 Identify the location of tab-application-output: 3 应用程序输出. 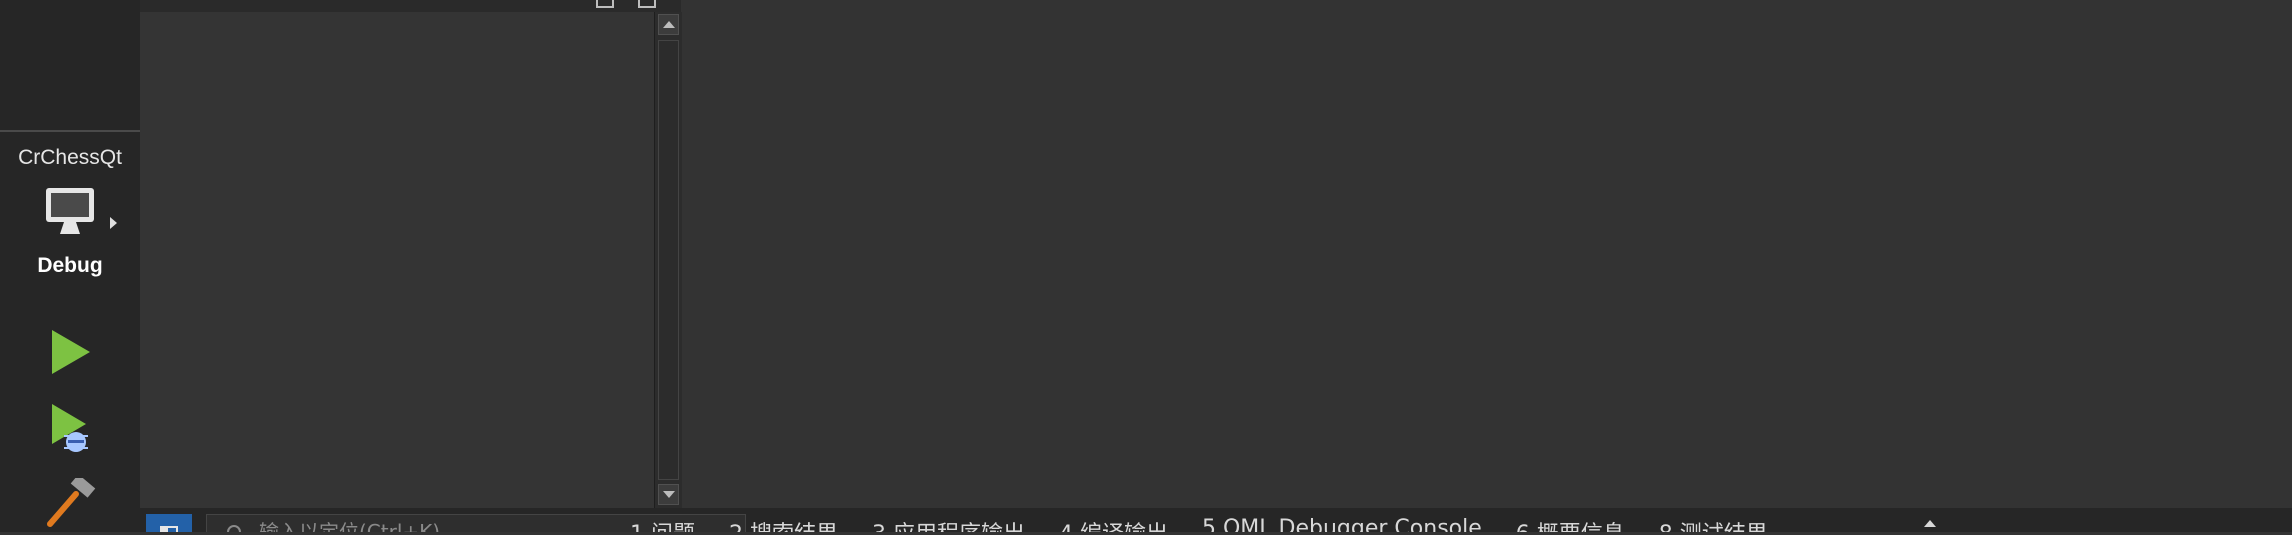
(948, 524).